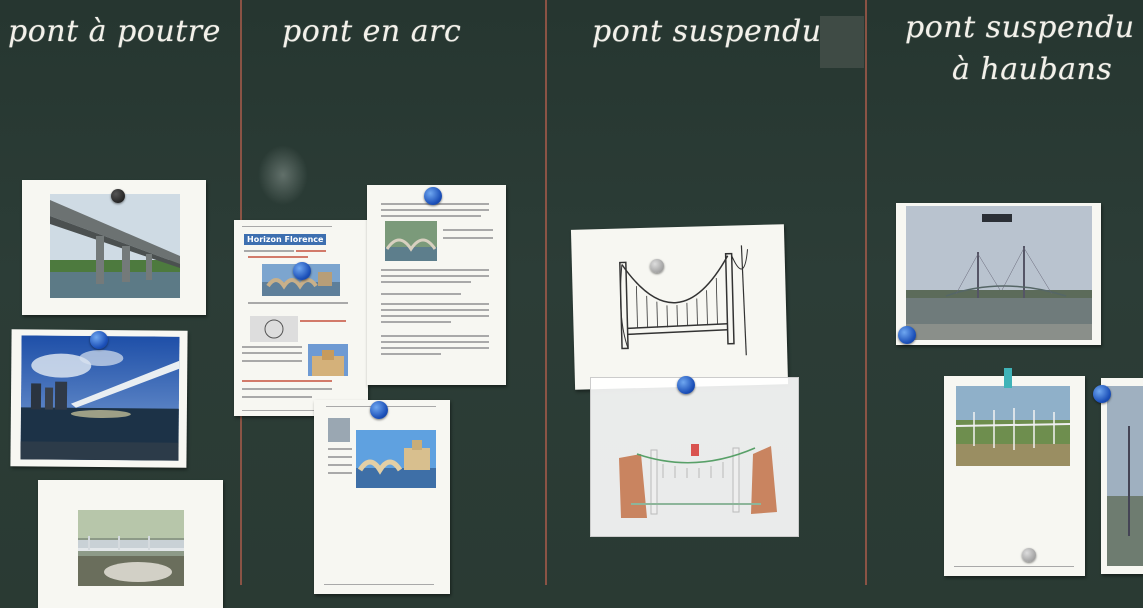  Describe the element at coordinates (707, 31) in the screenshot. I see `heading-suspension-bridge: pont suspendu` at that location.